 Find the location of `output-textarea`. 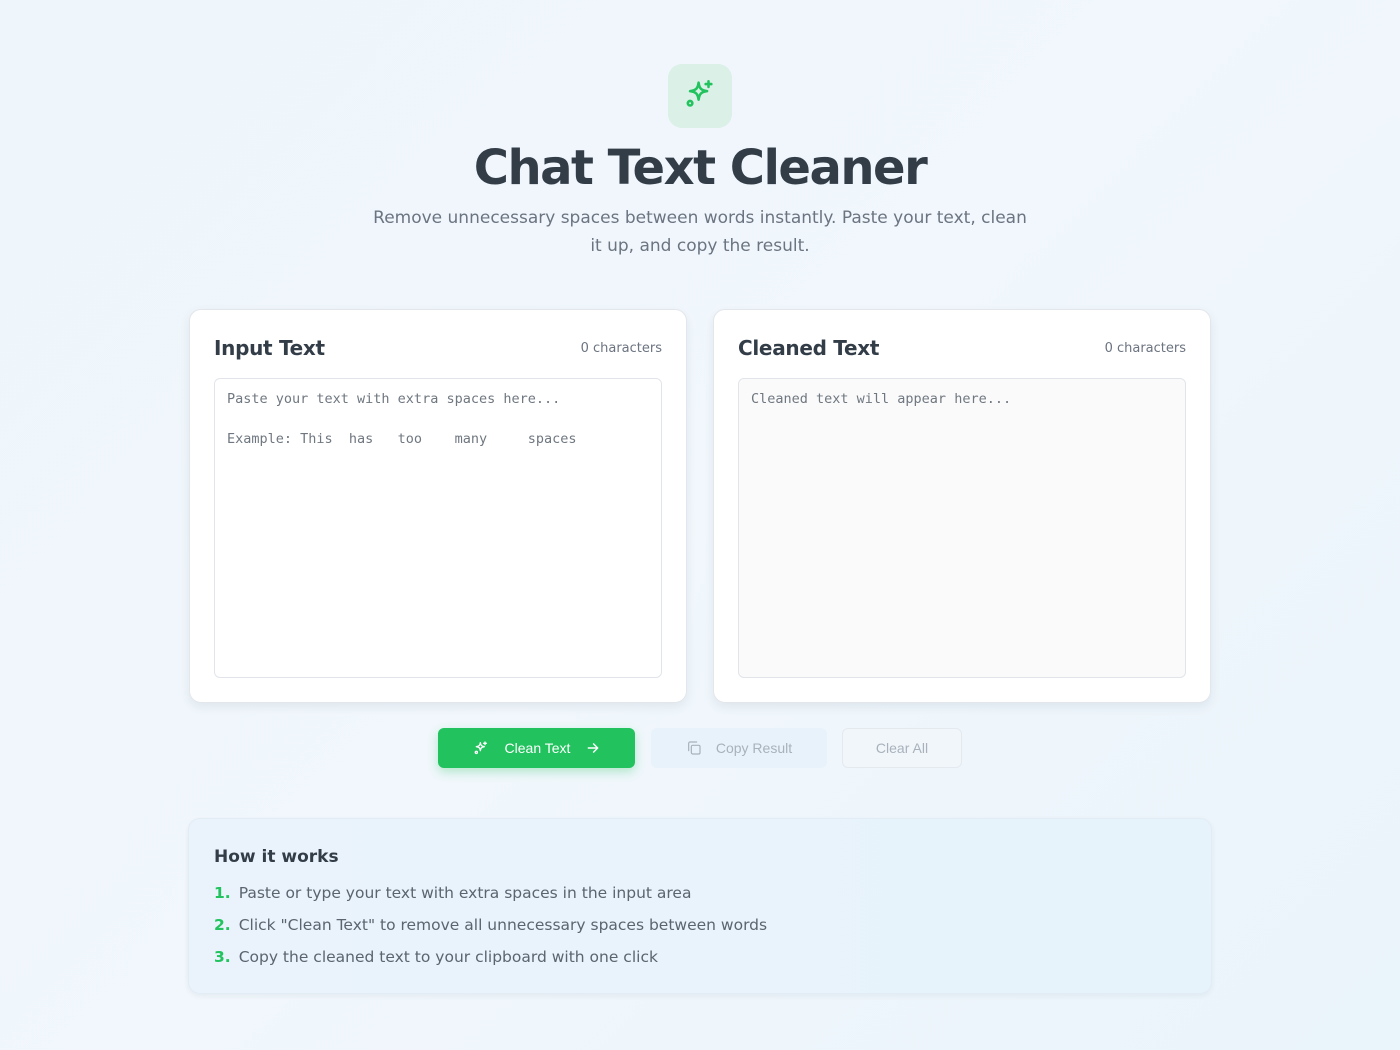

output-textarea is located at coordinates (962, 528).